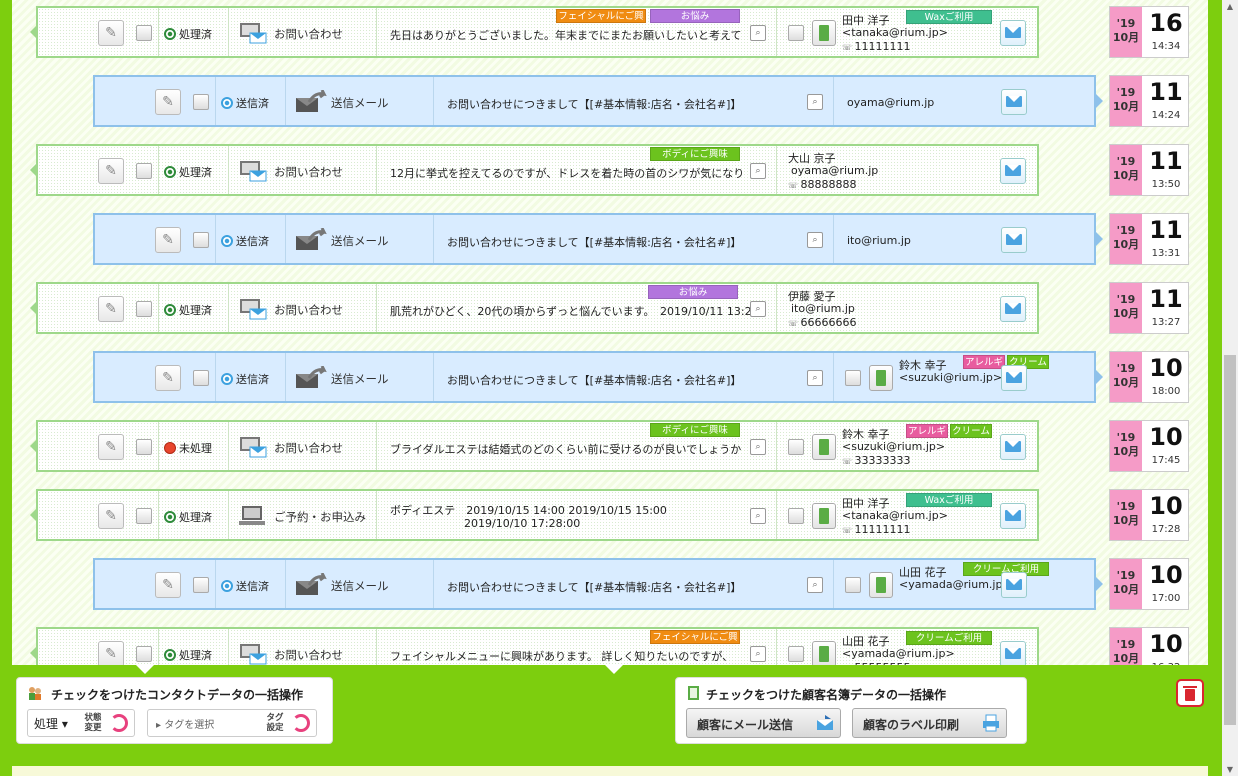 This screenshot has height=776, width=1238. What do you see at coordinates (252, 241) in the screenshot?
I see `status-label: 送信済` at bounding box center [252, 241].